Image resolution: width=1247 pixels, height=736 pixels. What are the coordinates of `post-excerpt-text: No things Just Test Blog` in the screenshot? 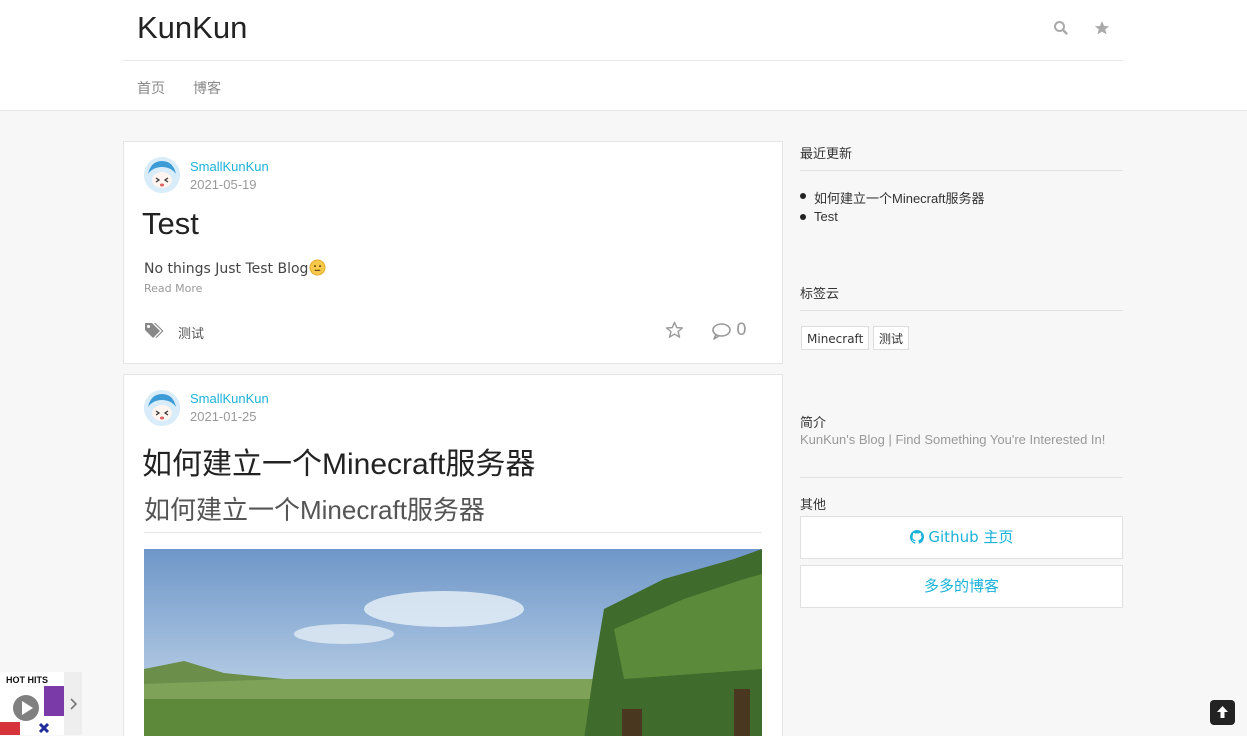 It's located at (226, 269).